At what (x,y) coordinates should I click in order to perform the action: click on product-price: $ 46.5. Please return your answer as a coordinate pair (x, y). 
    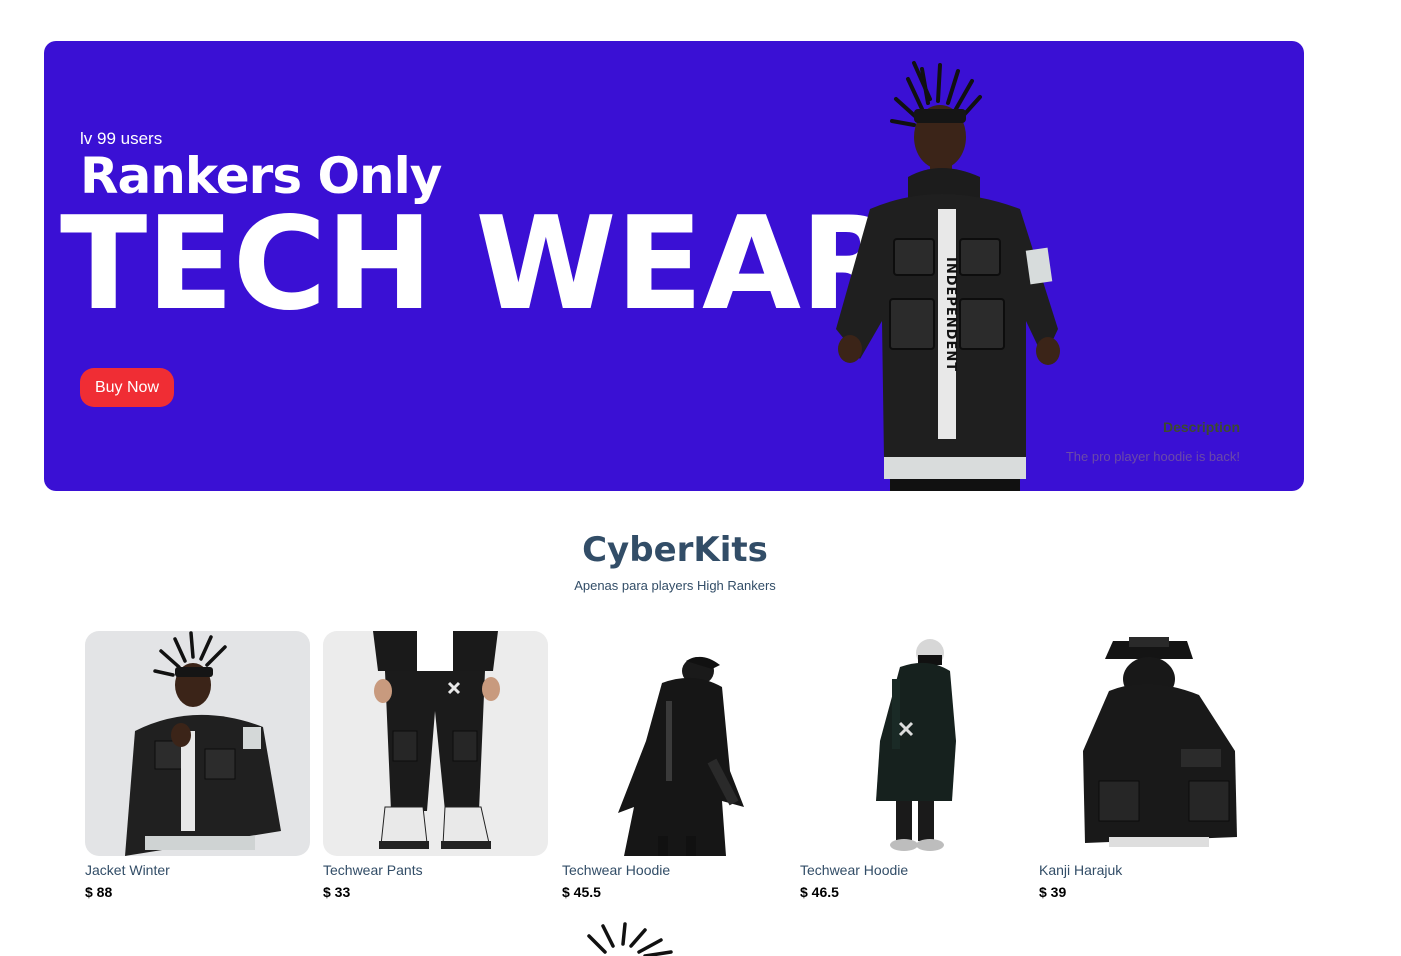
    Looking at the image, I should click on (819, 892).